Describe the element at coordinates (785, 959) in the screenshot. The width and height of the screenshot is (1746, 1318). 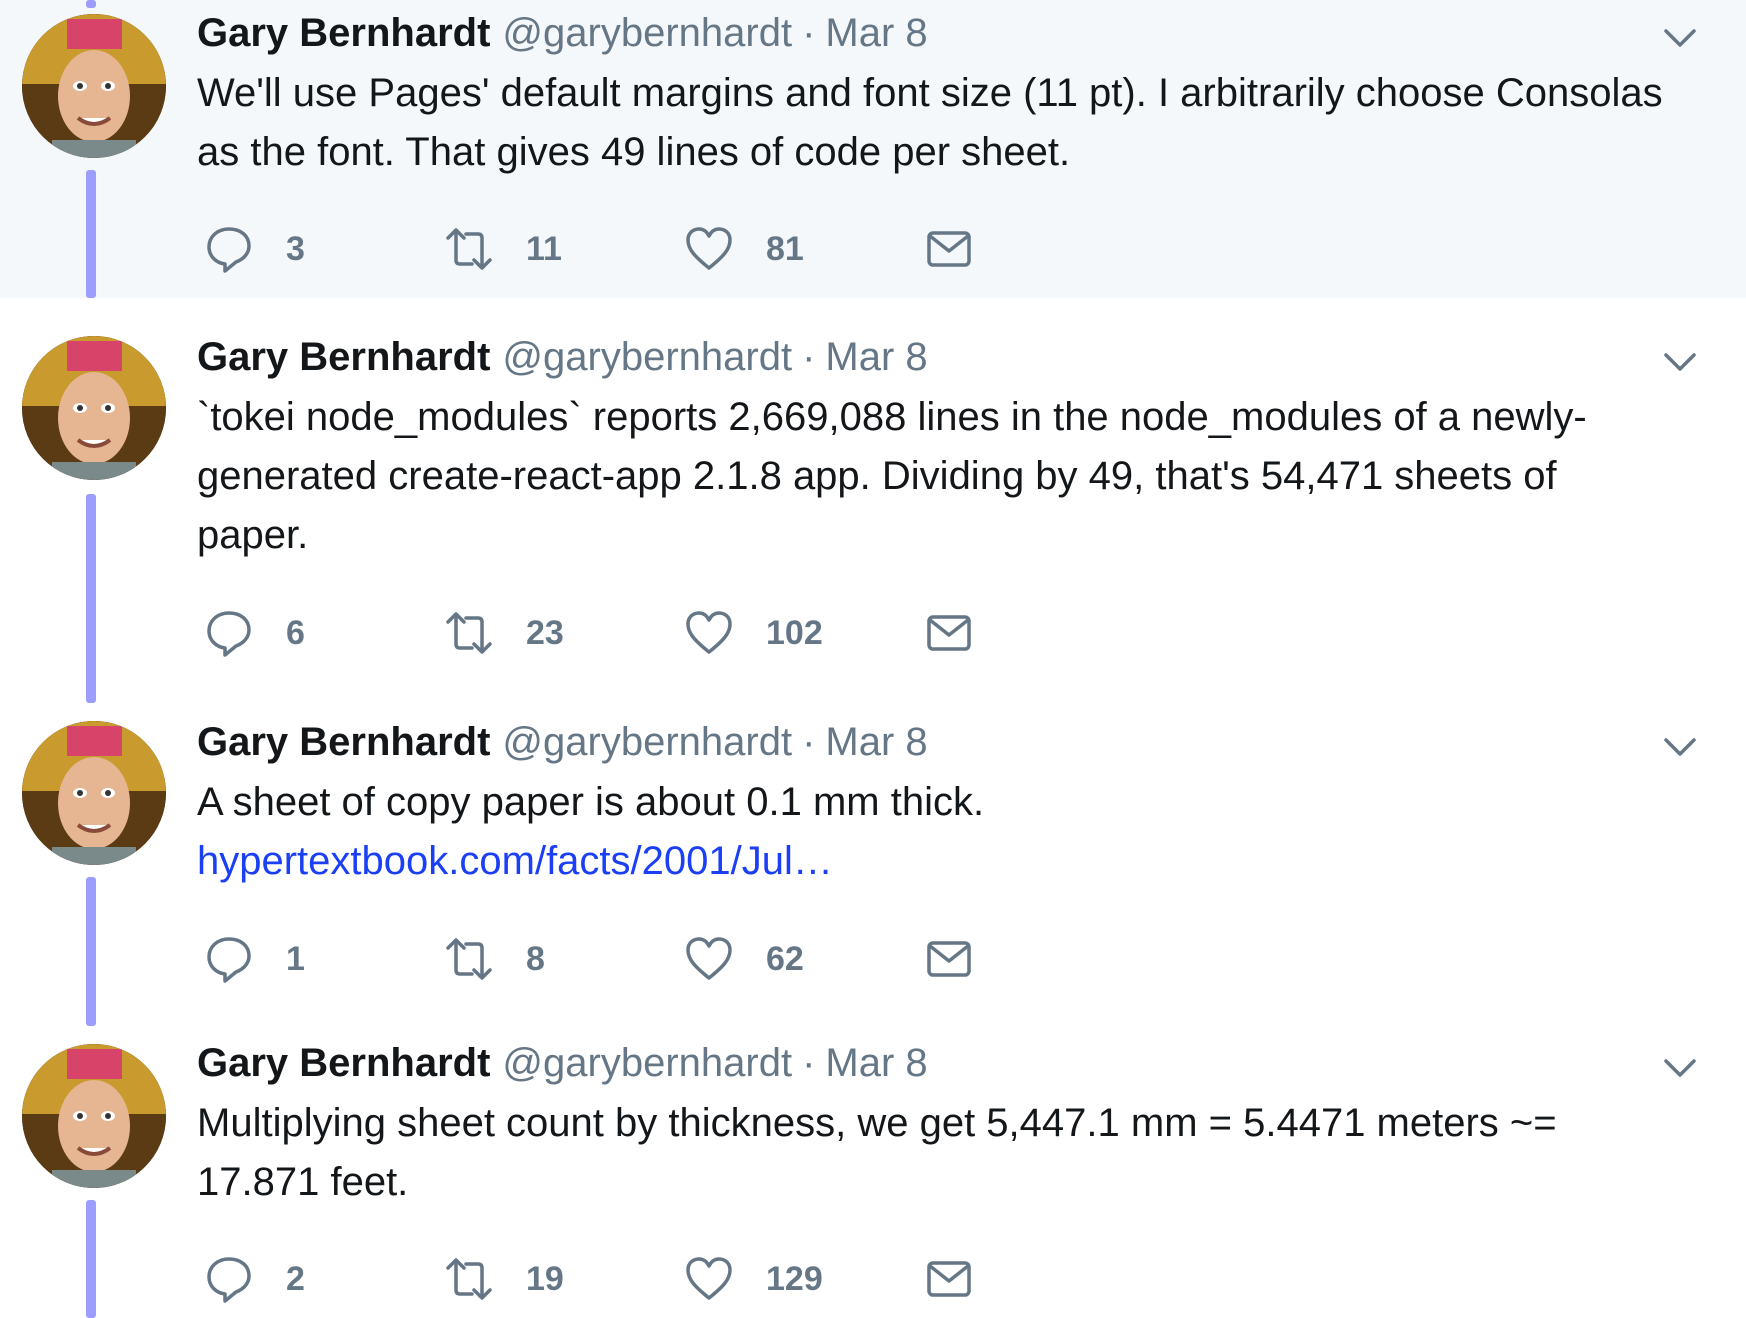
I see `like-count: 62` at that location.